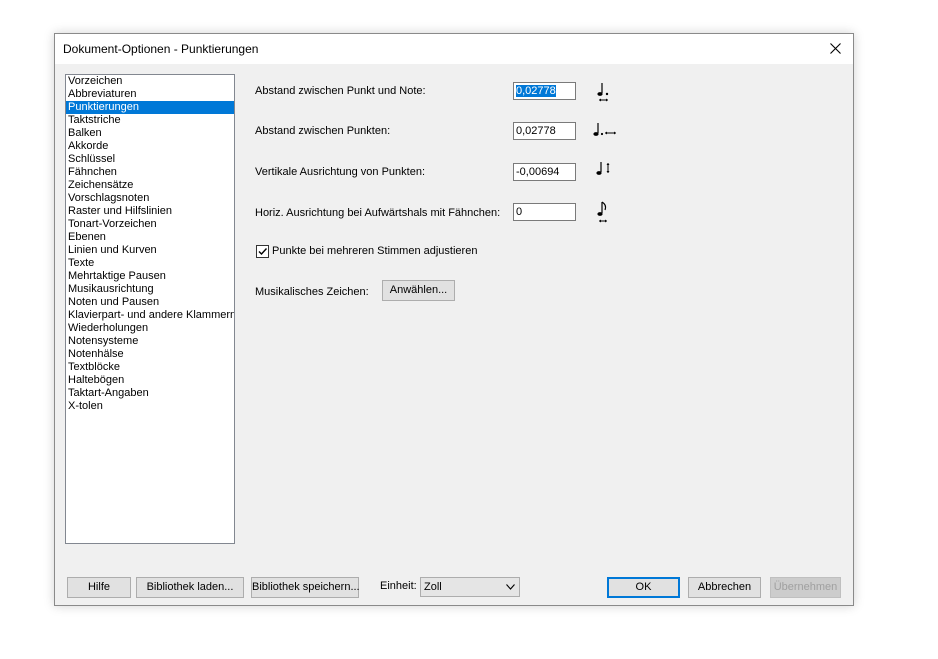 The width and height of the screenshot is (938, 659). What do you see at coordinates (603, 92) in the screenshot?
I see `dot-note-spacing-icon` at bounding box center [603, 92].